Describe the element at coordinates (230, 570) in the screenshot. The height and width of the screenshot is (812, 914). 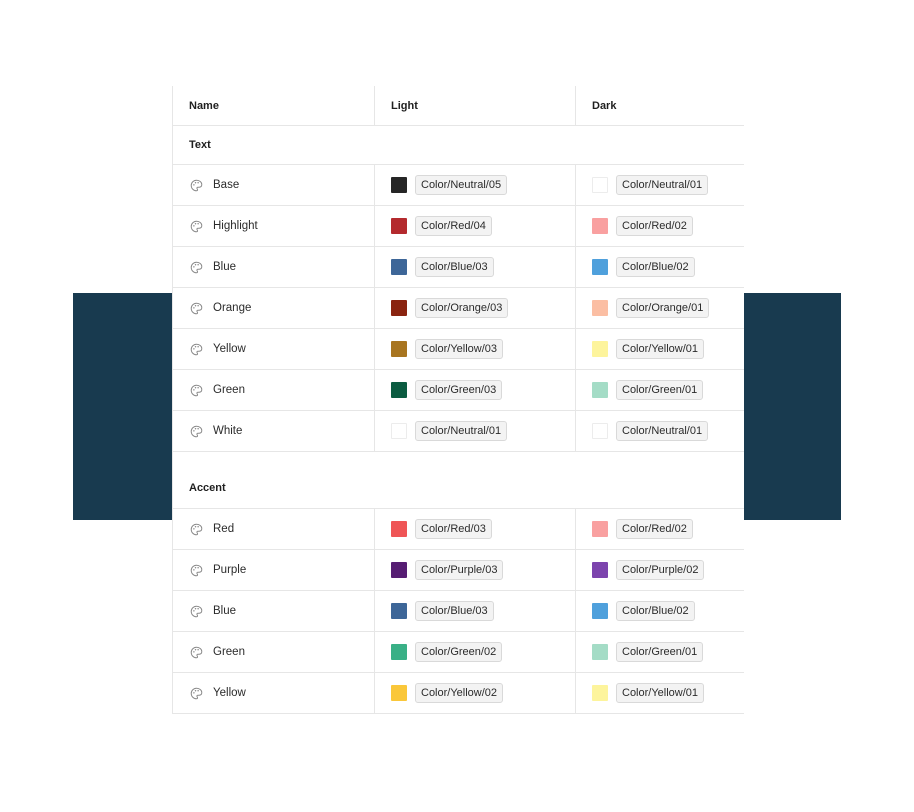
I see `color-name: Purple` at that location.